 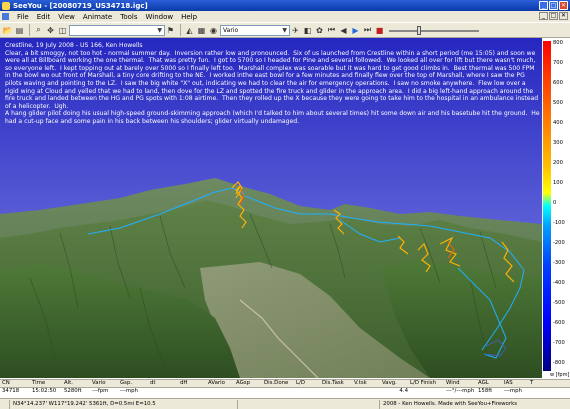 I want to click on menu-help: Help, so click(x=189, y=17).